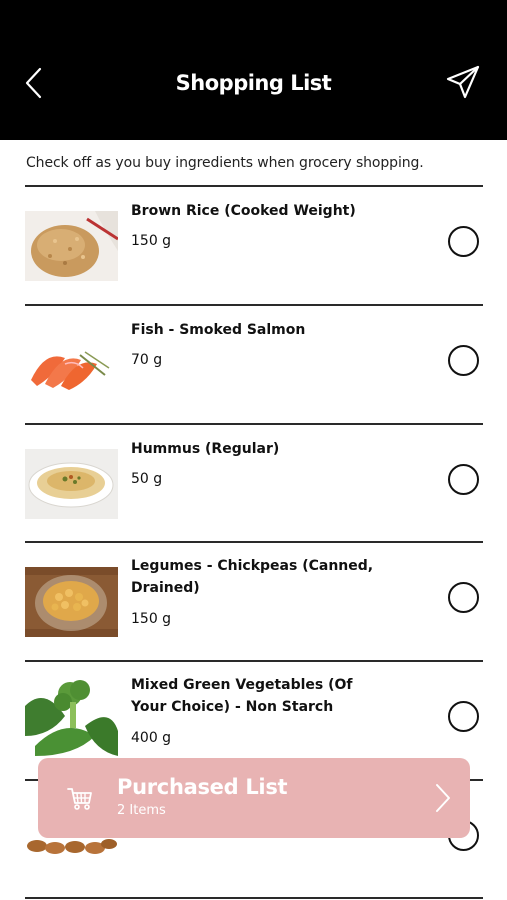 The width and height of the screenshot is (507, 900). I want to click on paper-plane-icon, so click(463, 82).